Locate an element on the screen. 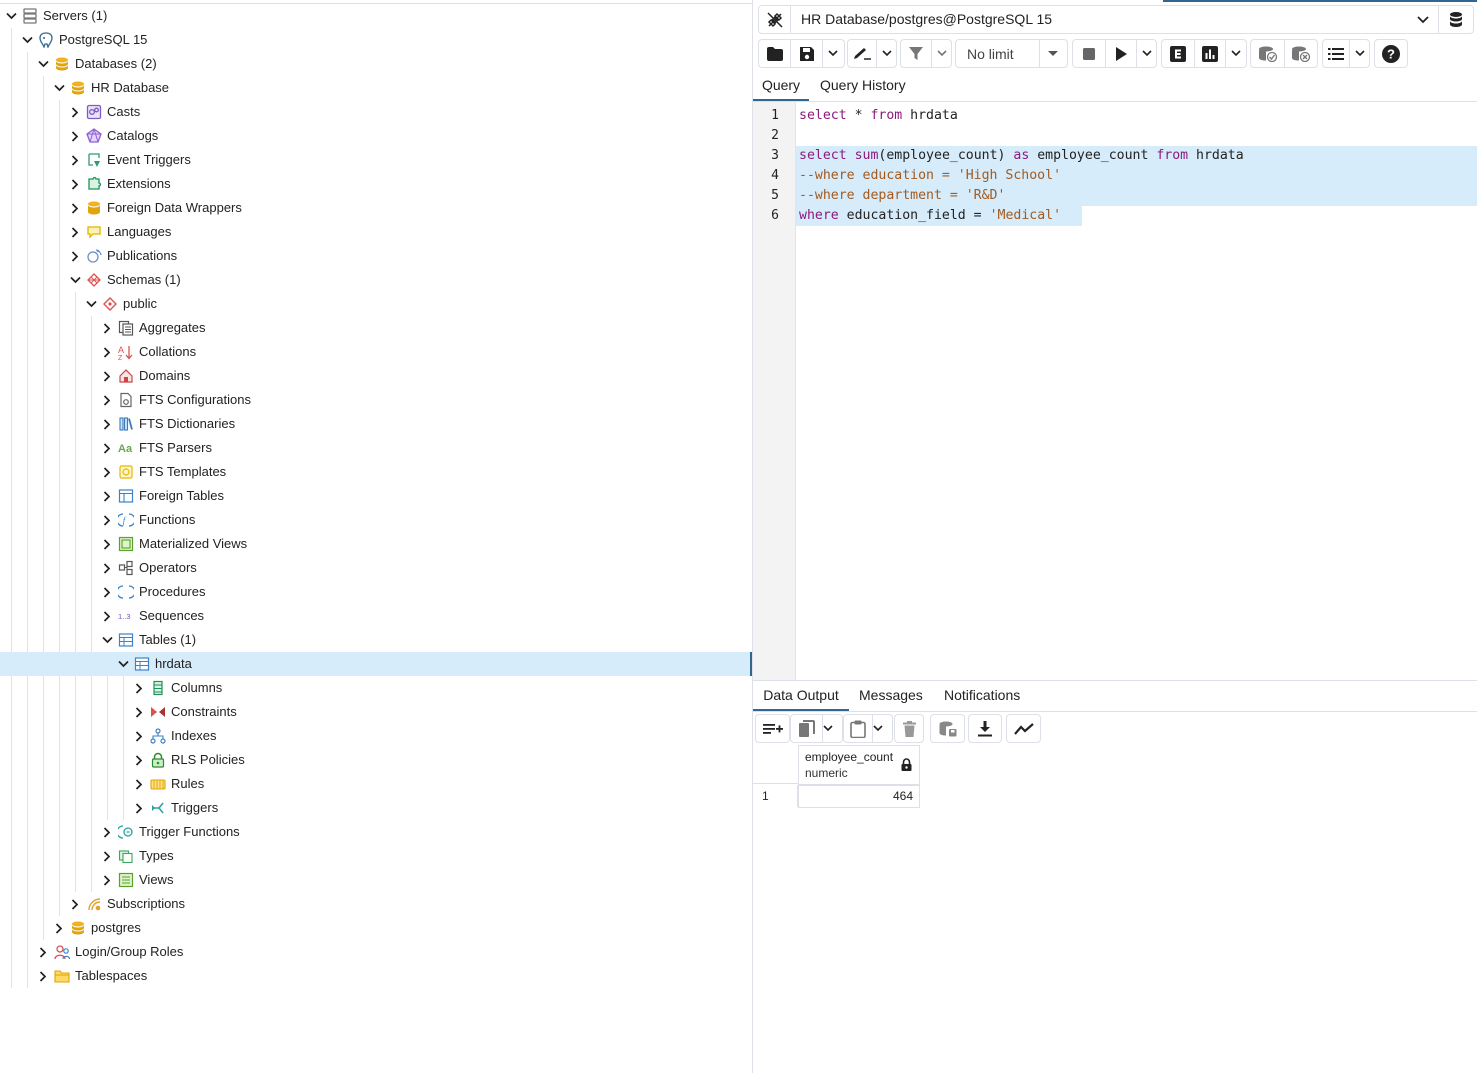 This screenshot has width=1477, height=1074. stop-button is located at coordinates (1089, 53).